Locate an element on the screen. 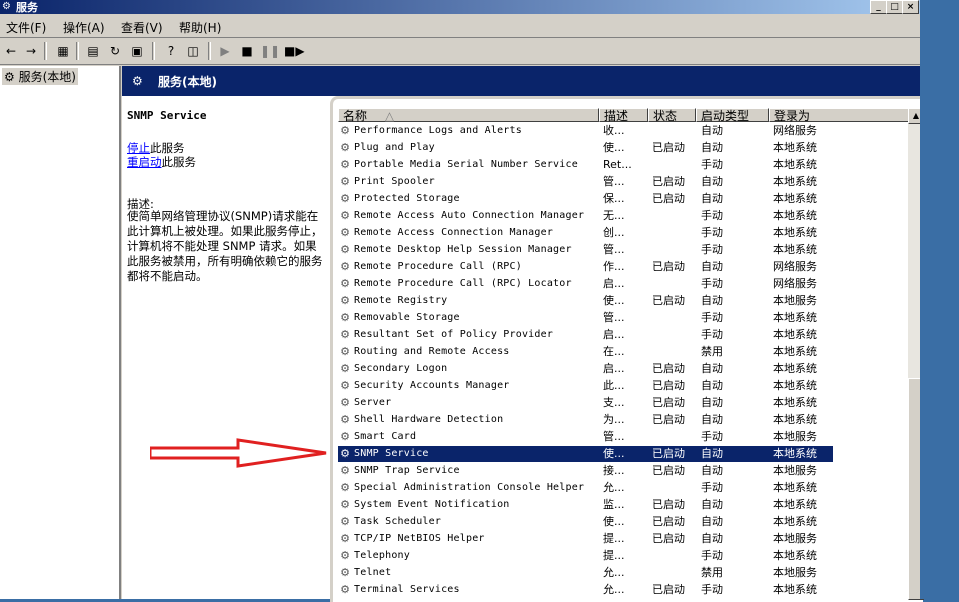 The image size is (959, 602). stop-service-link: 停止 is located at coordinates (138, 148).